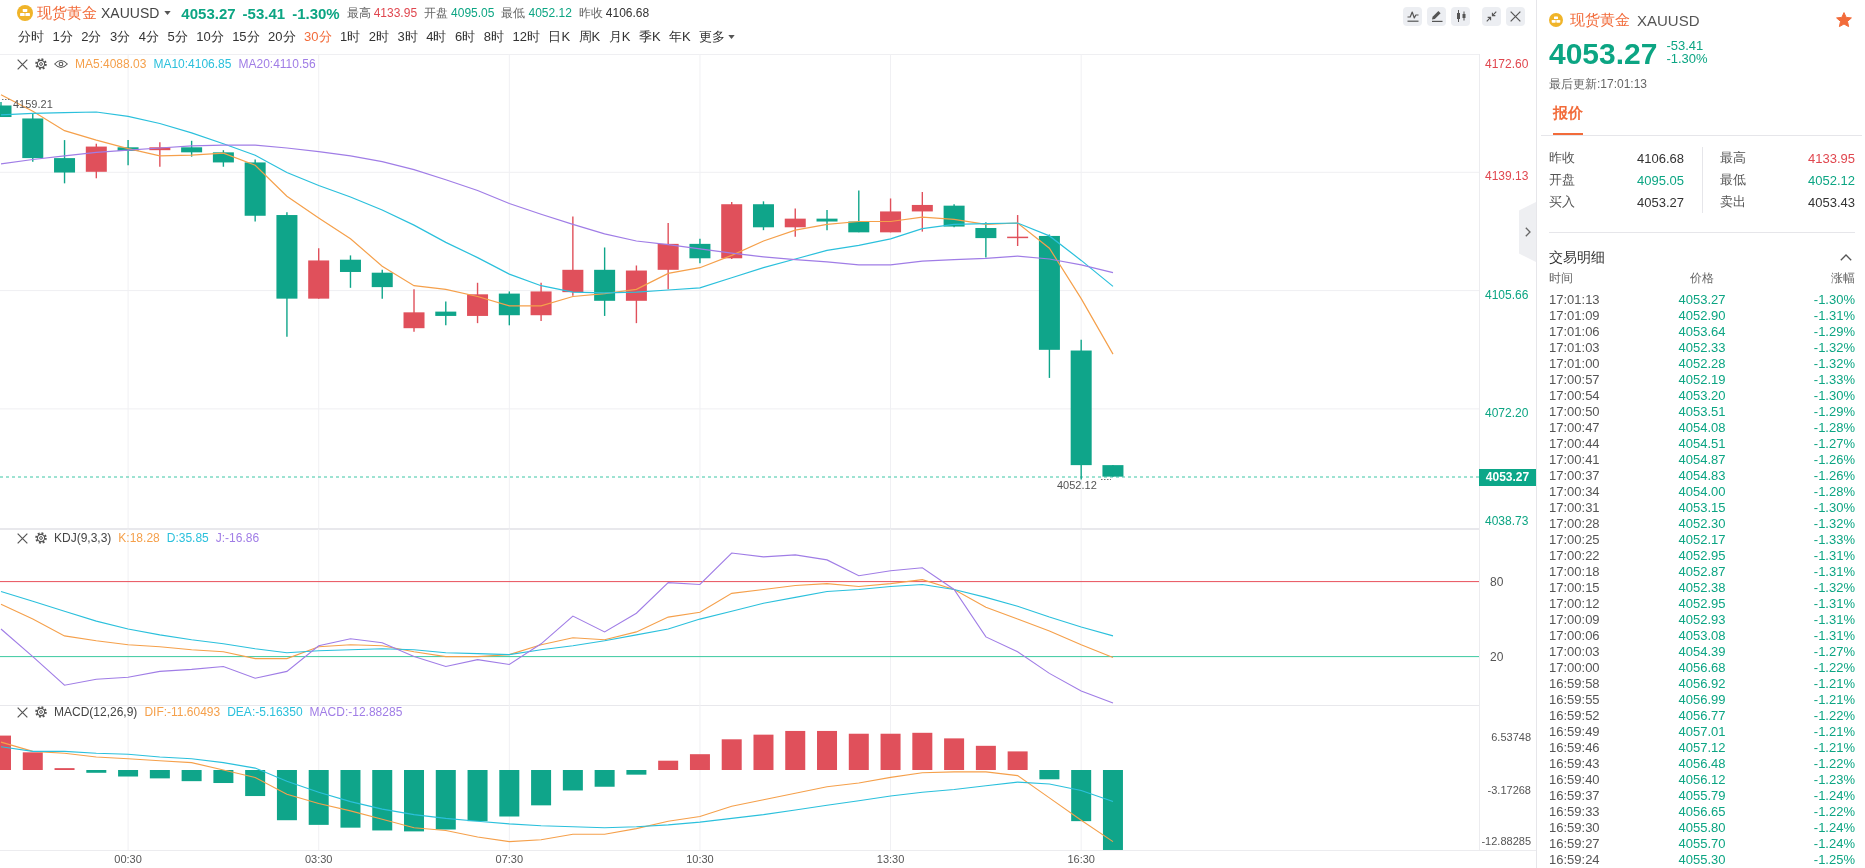  I want to click on symbol-dropdown: XAUUSD, so click(136, 13).